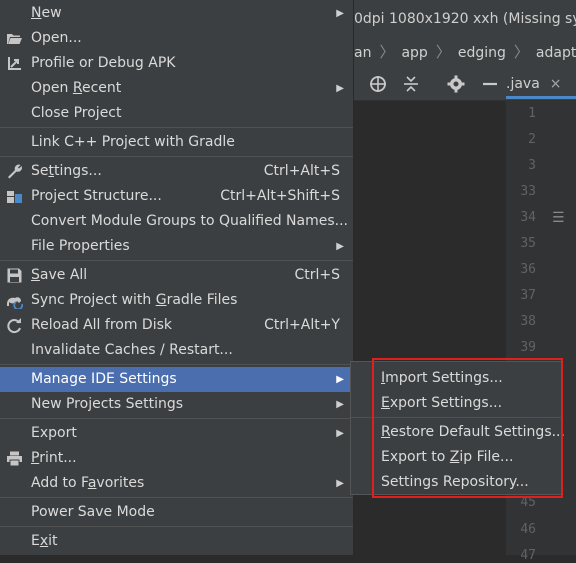  Describe the element at coordinates (528, 529) in the screenshot. I see `line-number: 46` at that location.